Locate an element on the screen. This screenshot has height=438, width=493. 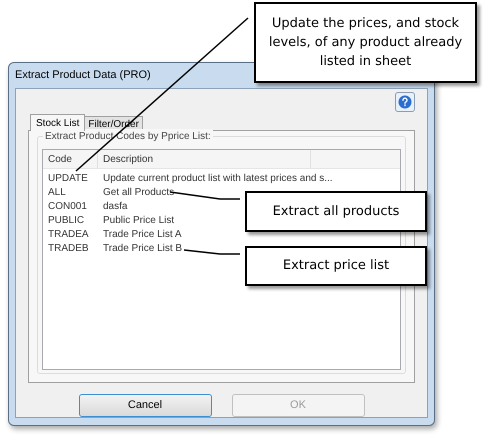
code-cell: TRADEA is located at coordinates (70, 234).